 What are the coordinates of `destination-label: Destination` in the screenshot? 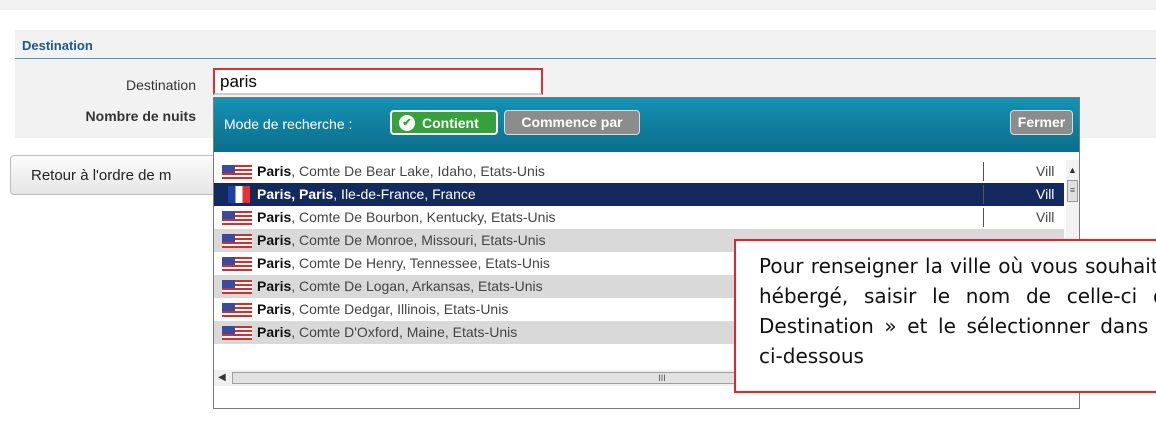 It's located at (160, 85).